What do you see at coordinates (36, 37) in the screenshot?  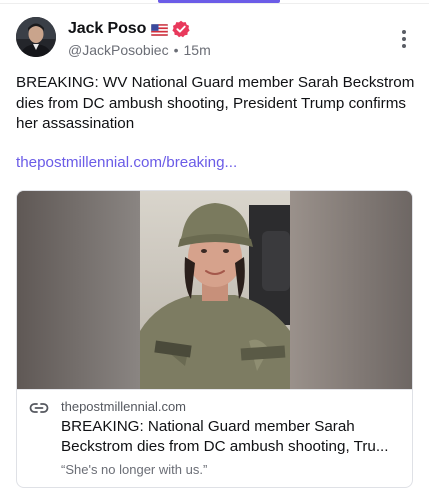 I see `avatar` at bounding box center [36, 37].